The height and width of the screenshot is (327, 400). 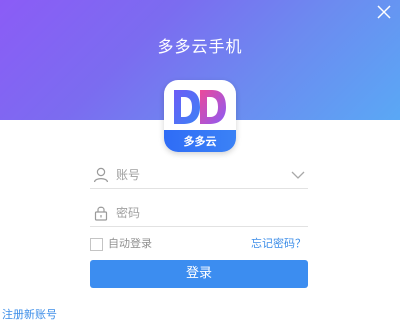 I want to click on logo-band-text: 多多云, so click(x=200, y=141).